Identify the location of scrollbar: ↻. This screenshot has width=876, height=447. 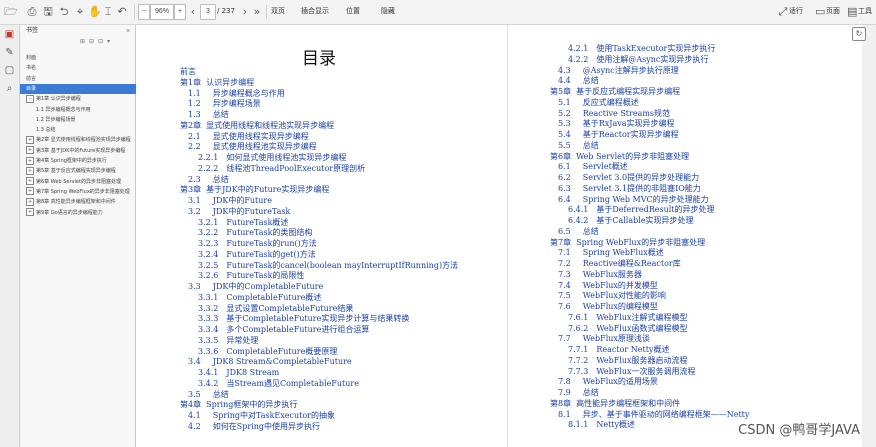
(864, 236).